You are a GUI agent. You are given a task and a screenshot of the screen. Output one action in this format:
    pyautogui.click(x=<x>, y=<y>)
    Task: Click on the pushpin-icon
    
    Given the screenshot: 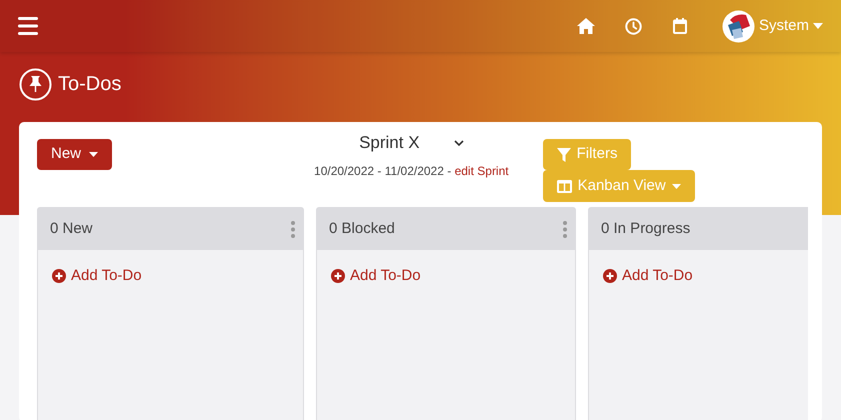 What is the action you would take?
    pyautogui.click(x=35, y=84)
    